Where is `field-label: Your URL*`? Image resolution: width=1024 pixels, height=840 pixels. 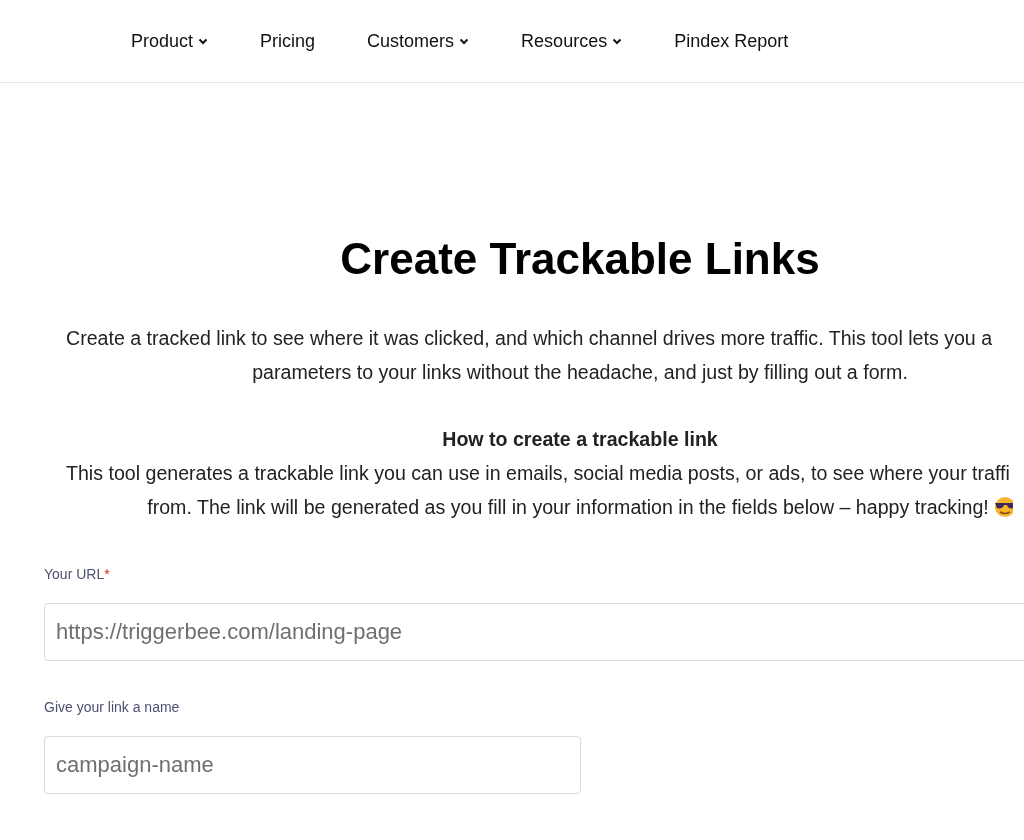
field-label: Your URL* is located at coordinates (77, 574).